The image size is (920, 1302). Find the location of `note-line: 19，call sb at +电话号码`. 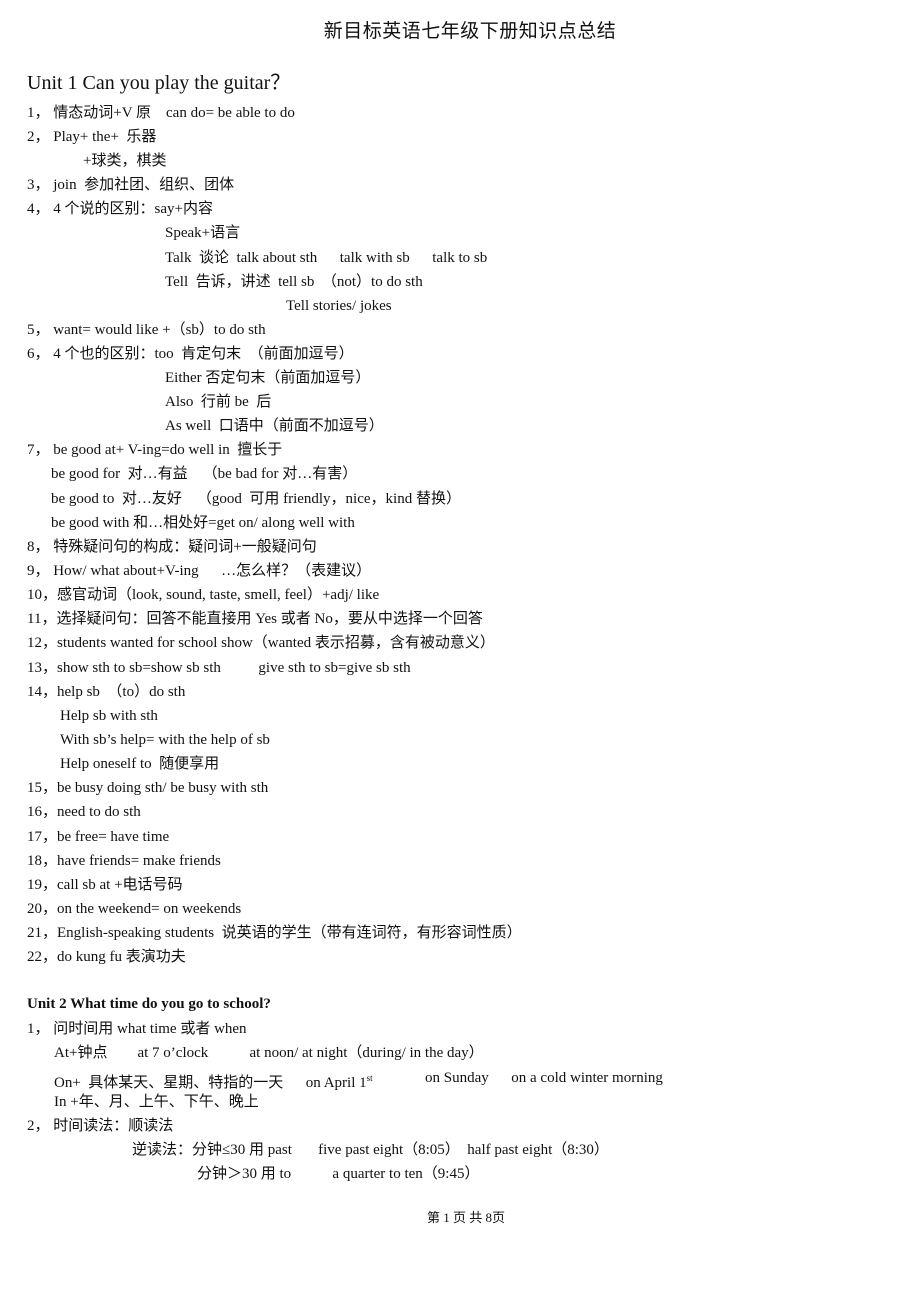

note-line: 19，call sb at +电话号码 is located at coordinates (105, 885).